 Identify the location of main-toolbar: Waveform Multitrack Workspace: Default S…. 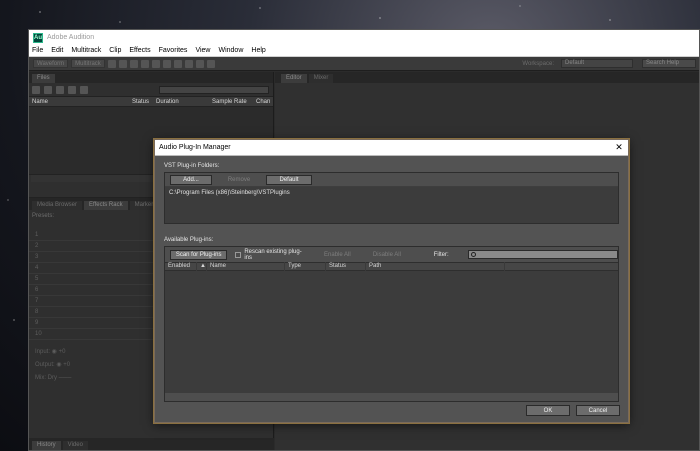
(364, 64).